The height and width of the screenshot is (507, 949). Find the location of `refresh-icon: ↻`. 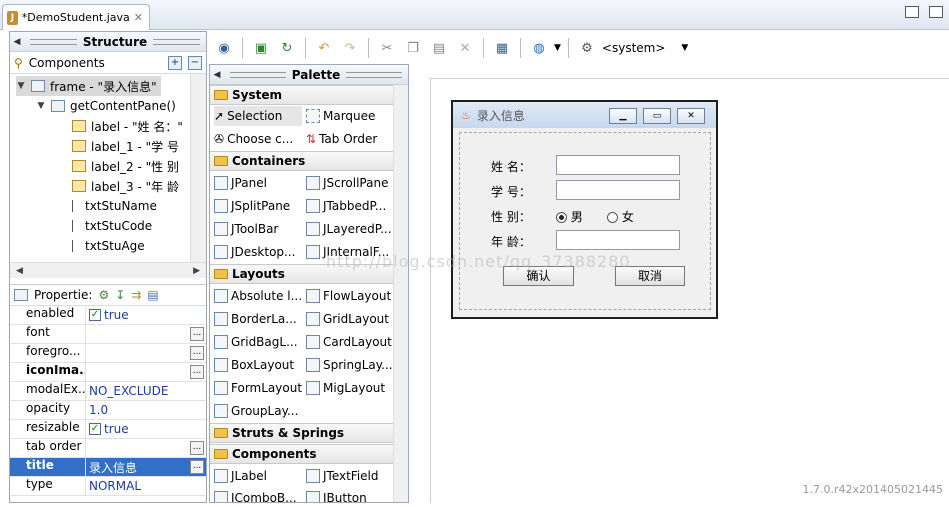

refresh-icon: ↻ is located at coordinates (287, 48).